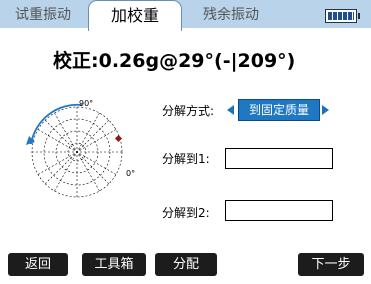 The height and width of the screenshot is (284, 371). Describe the element at coordinates (186, 213) in the screenshot. I see `decompose-to-2-label: 分解到2:` at that location.